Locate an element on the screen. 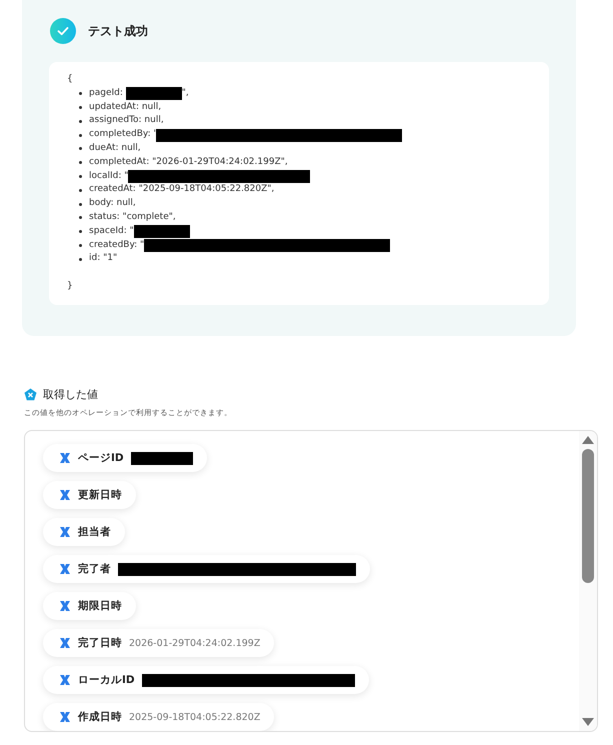  value-chip: 更新日時 is located at coordinates (89, 495).